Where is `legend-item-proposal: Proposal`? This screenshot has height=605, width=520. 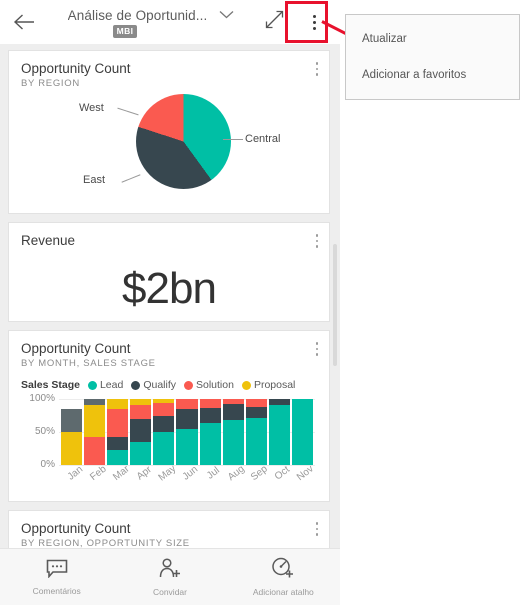
legend-item-proposal: Proposal is located at coordinates (268, 385).